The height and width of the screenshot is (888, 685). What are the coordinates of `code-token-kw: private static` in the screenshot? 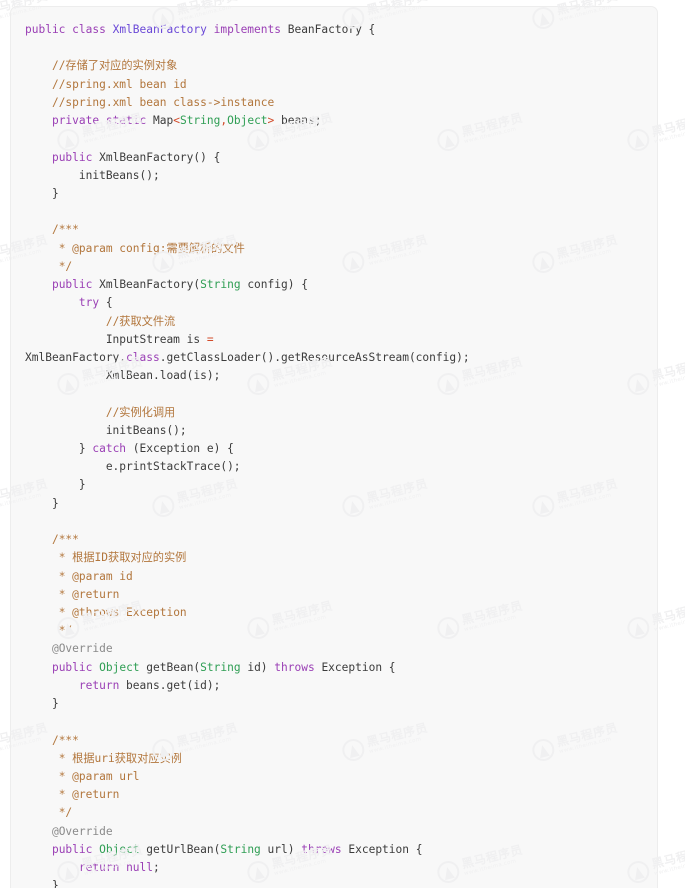 It's located at (99, 121).